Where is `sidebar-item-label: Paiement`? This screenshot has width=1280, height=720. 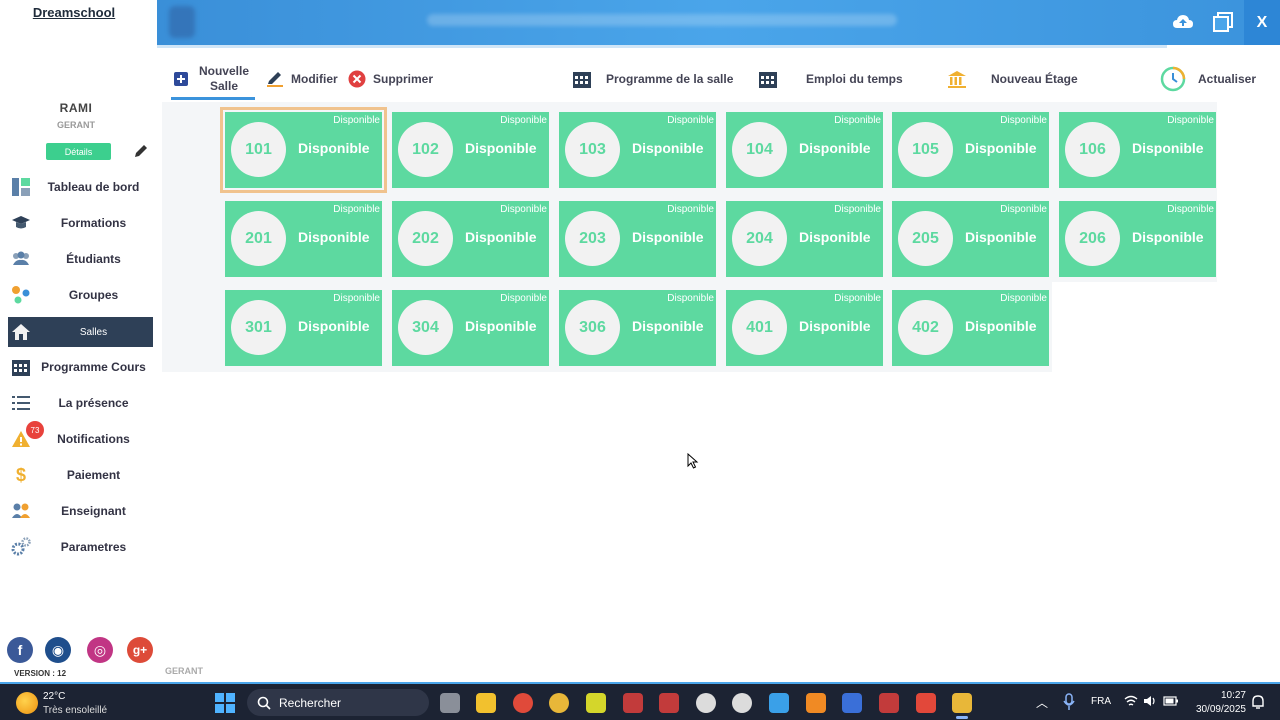
sidebar-item-label: Paiement is located at coordinates (93, 475).